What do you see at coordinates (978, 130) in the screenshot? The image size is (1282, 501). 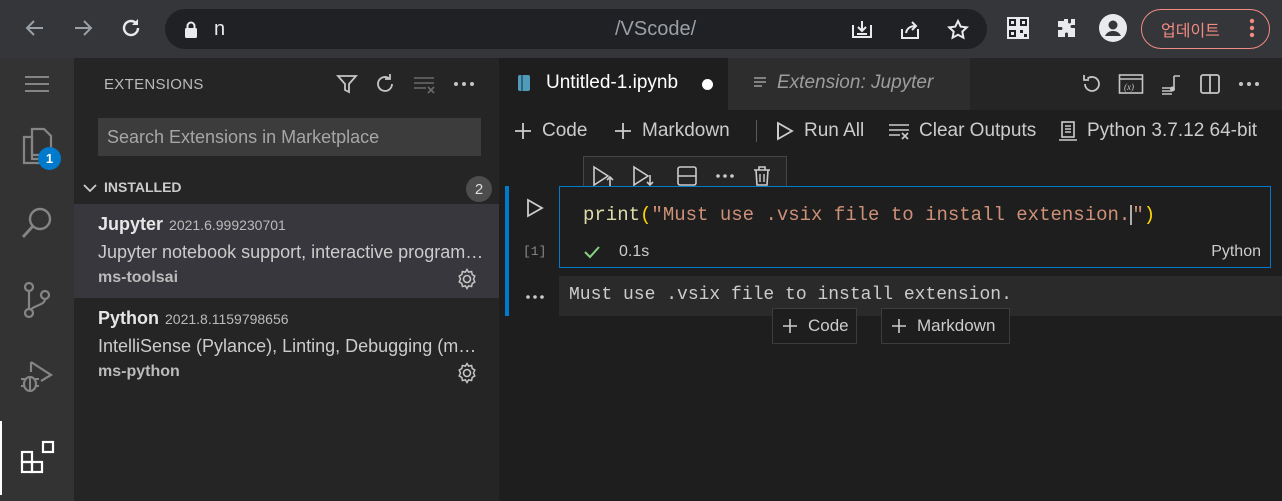 I see `clear-outputs-label: Clear Outputs` at bounding box center [978, 130].